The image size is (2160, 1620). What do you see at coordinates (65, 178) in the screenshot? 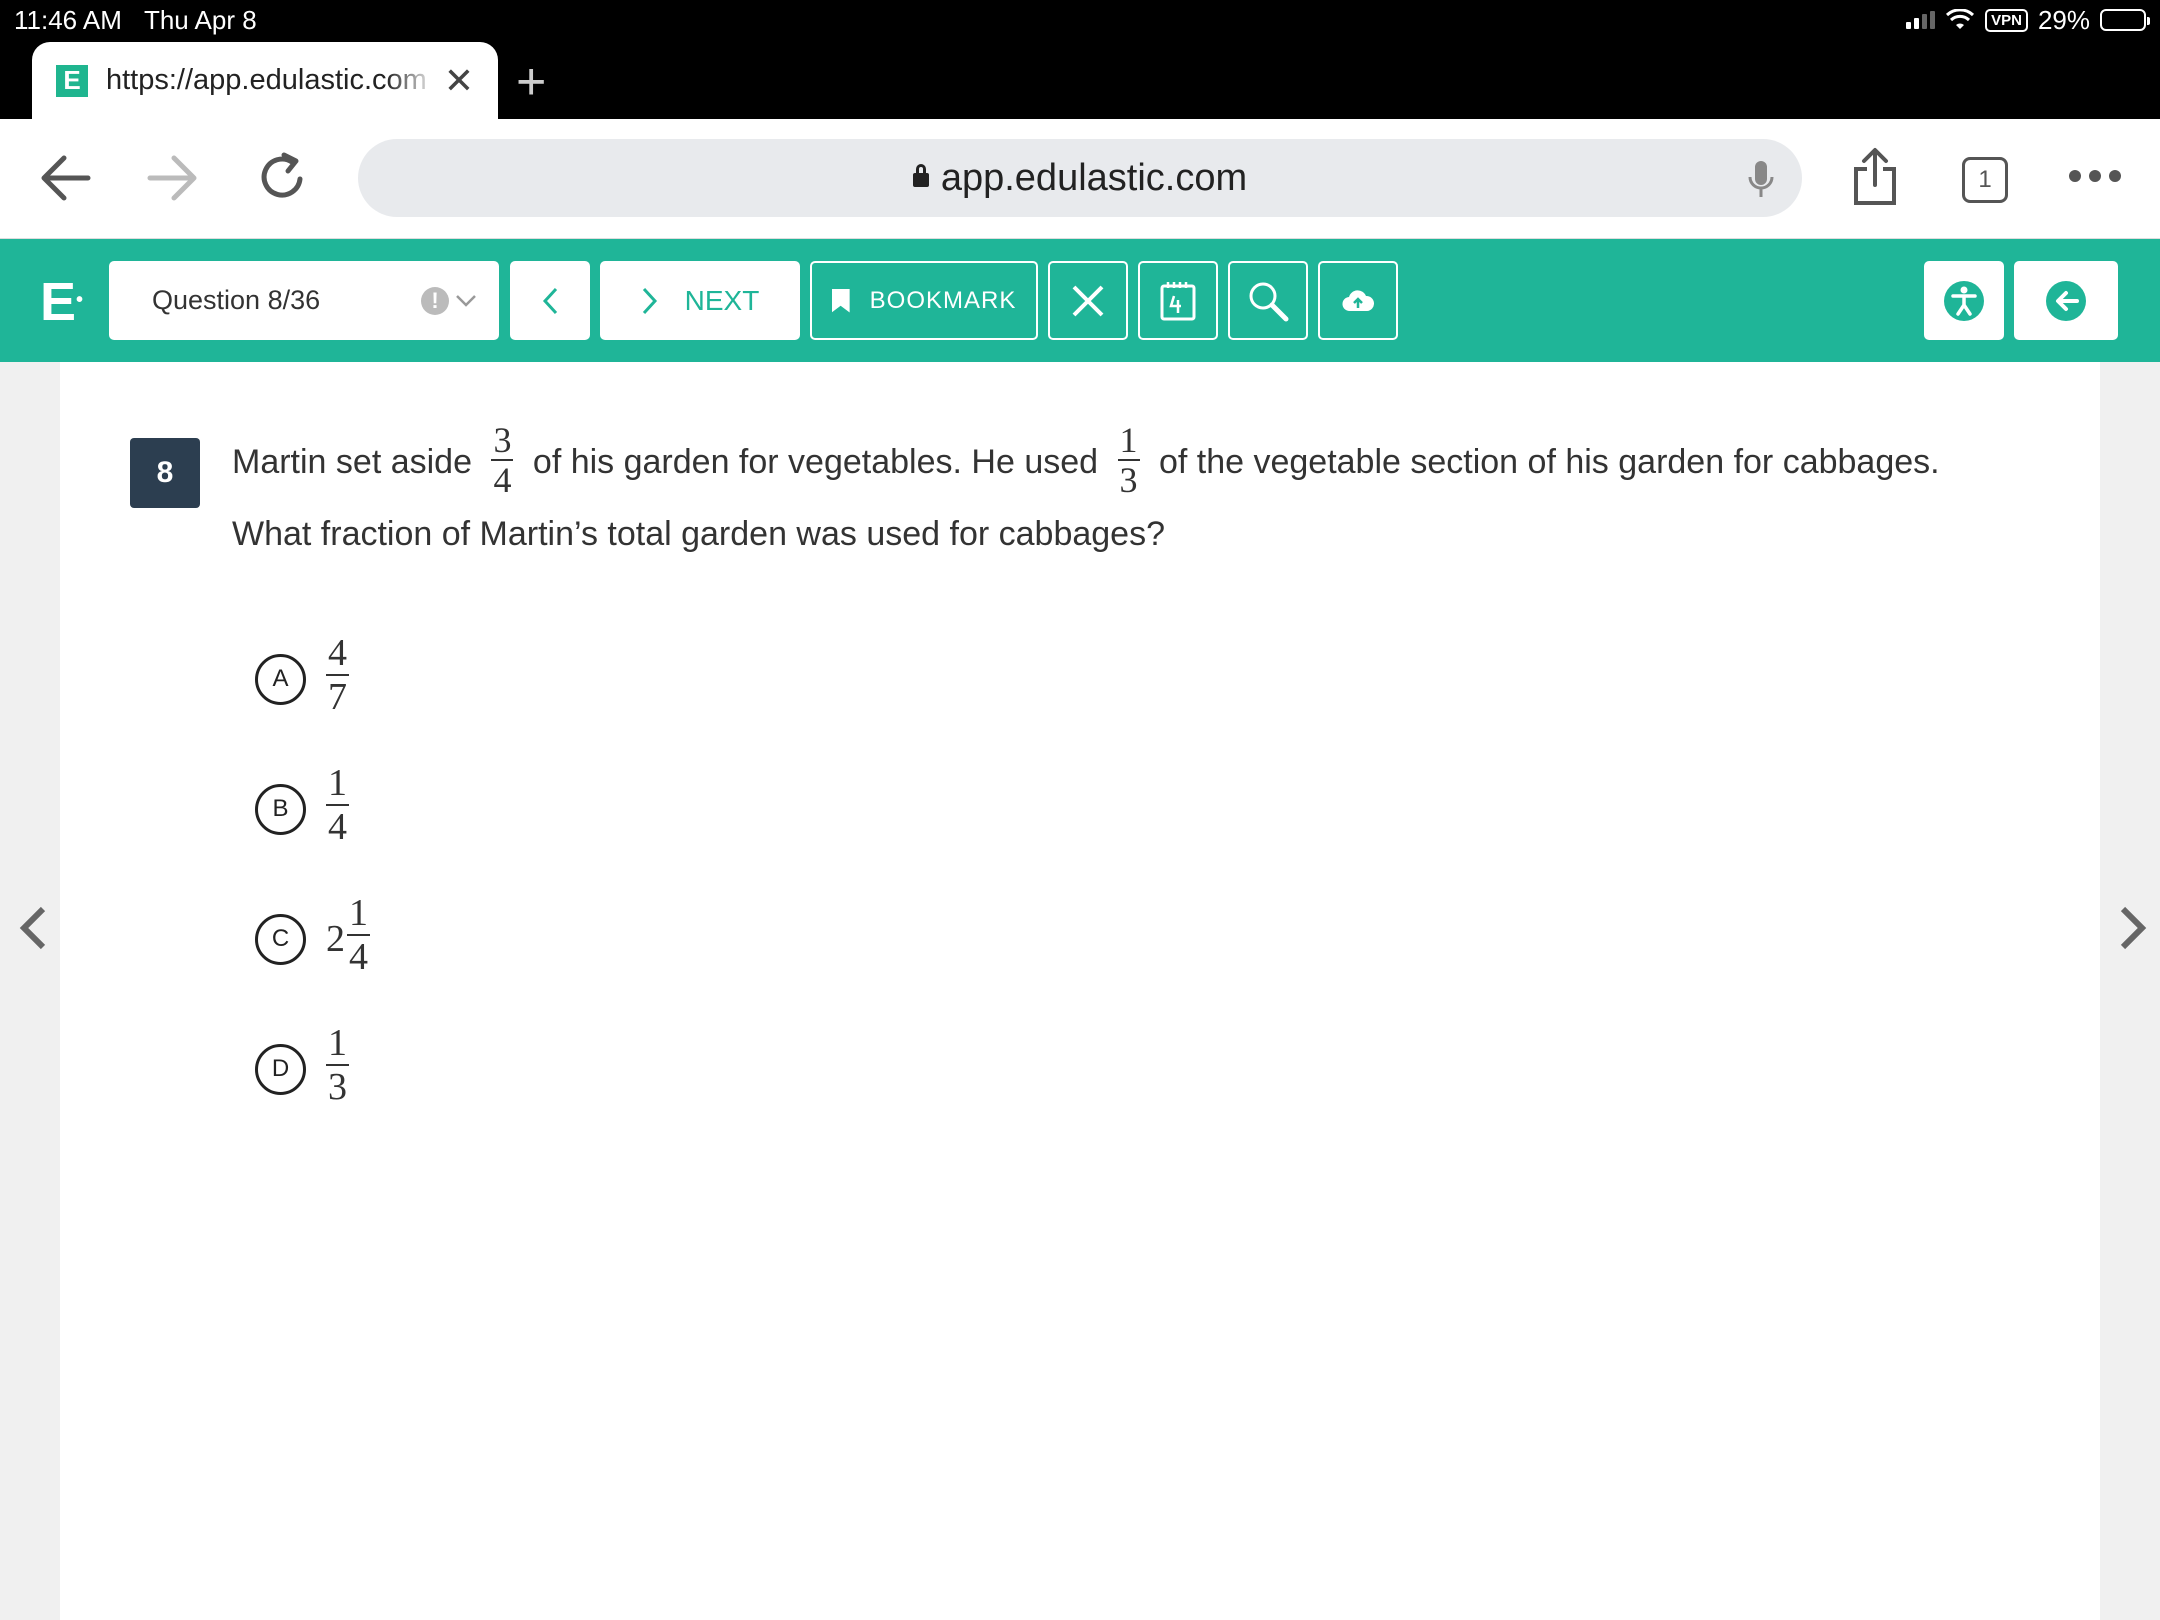
I see `back-arrow-icon` at bounding box center [65, 178].